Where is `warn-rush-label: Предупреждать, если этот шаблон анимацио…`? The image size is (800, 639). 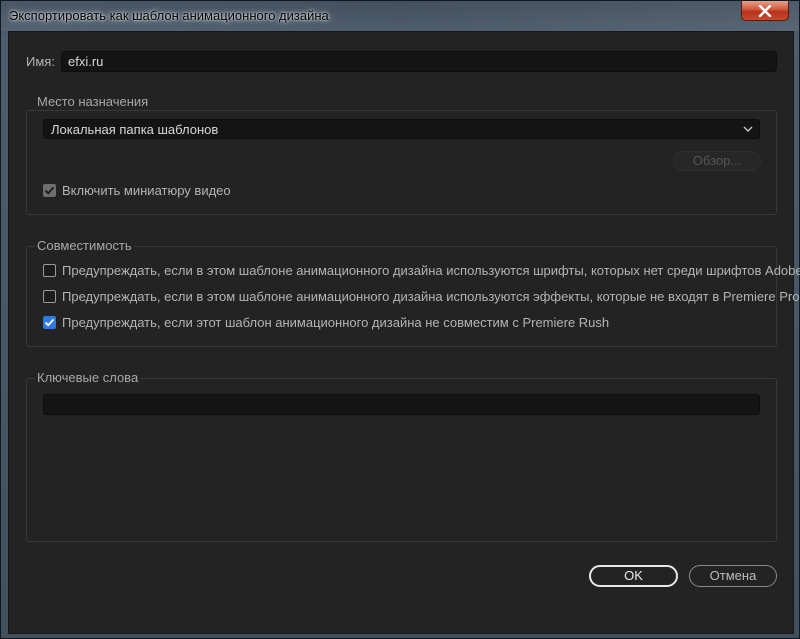 warn-rush-label: Предупреждать, если этот шаблон анимацио… is located at coordinates (336, 322).